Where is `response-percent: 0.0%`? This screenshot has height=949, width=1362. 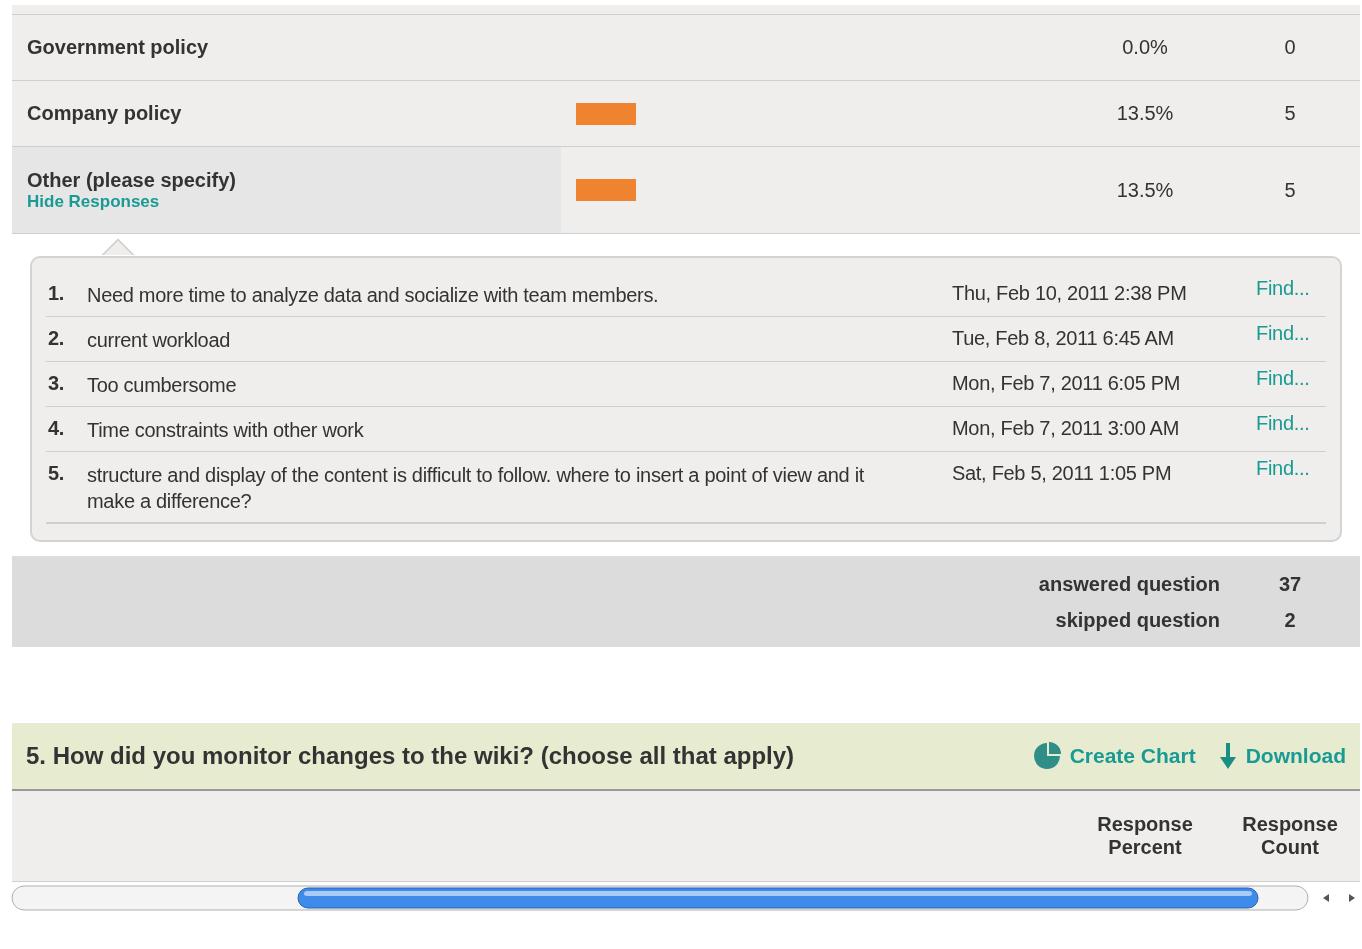 response-percent: 0.0% is located at coordinates (1145, 47).